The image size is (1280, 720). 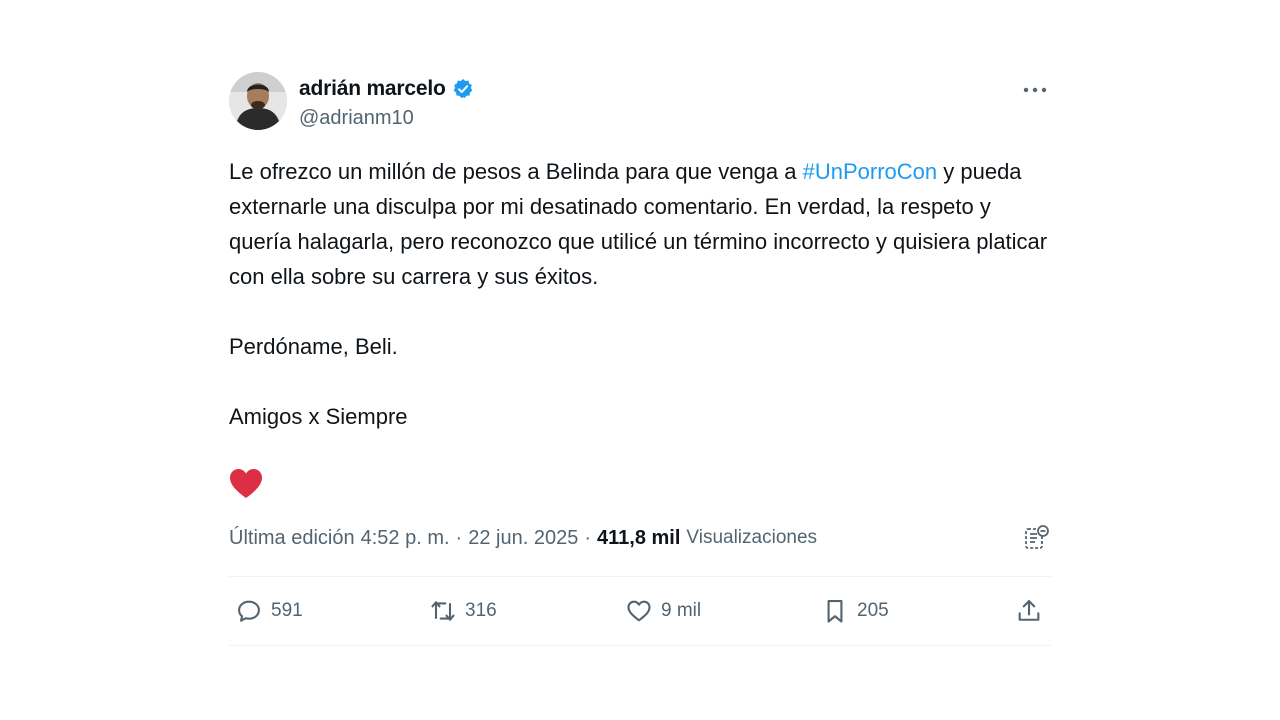 What do you see at coordinates (405, 538) in the screenshot?
I see `tweet-time: 4:52 p. m.` at bounding box center [405, 538].